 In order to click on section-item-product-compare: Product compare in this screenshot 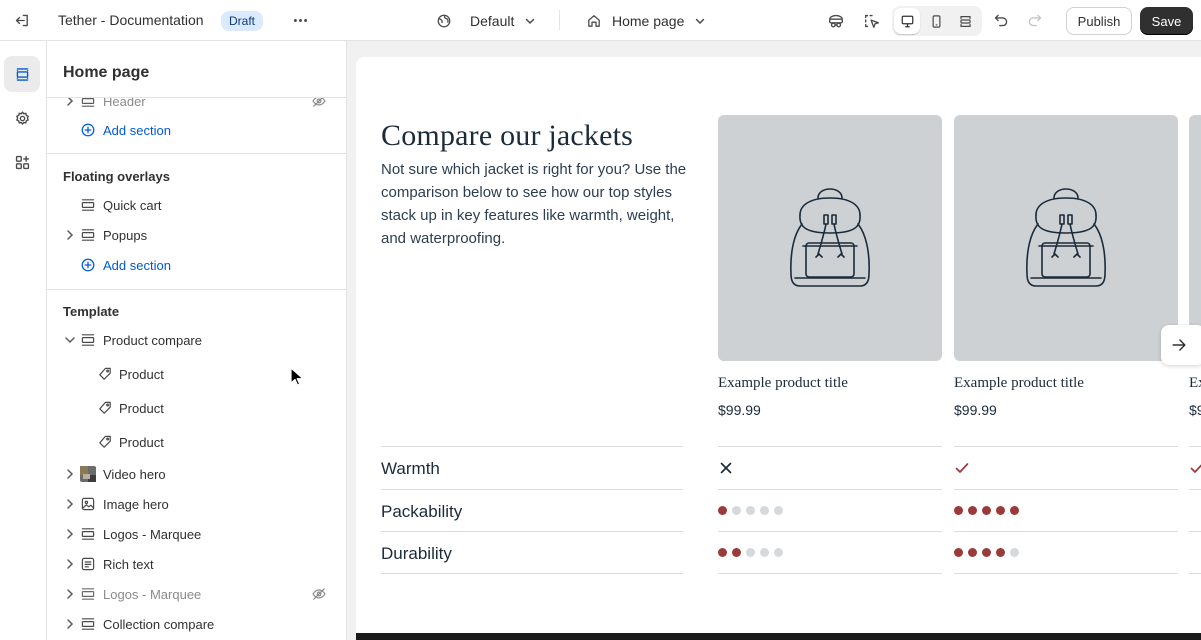, I will do `click(196, 340)`.